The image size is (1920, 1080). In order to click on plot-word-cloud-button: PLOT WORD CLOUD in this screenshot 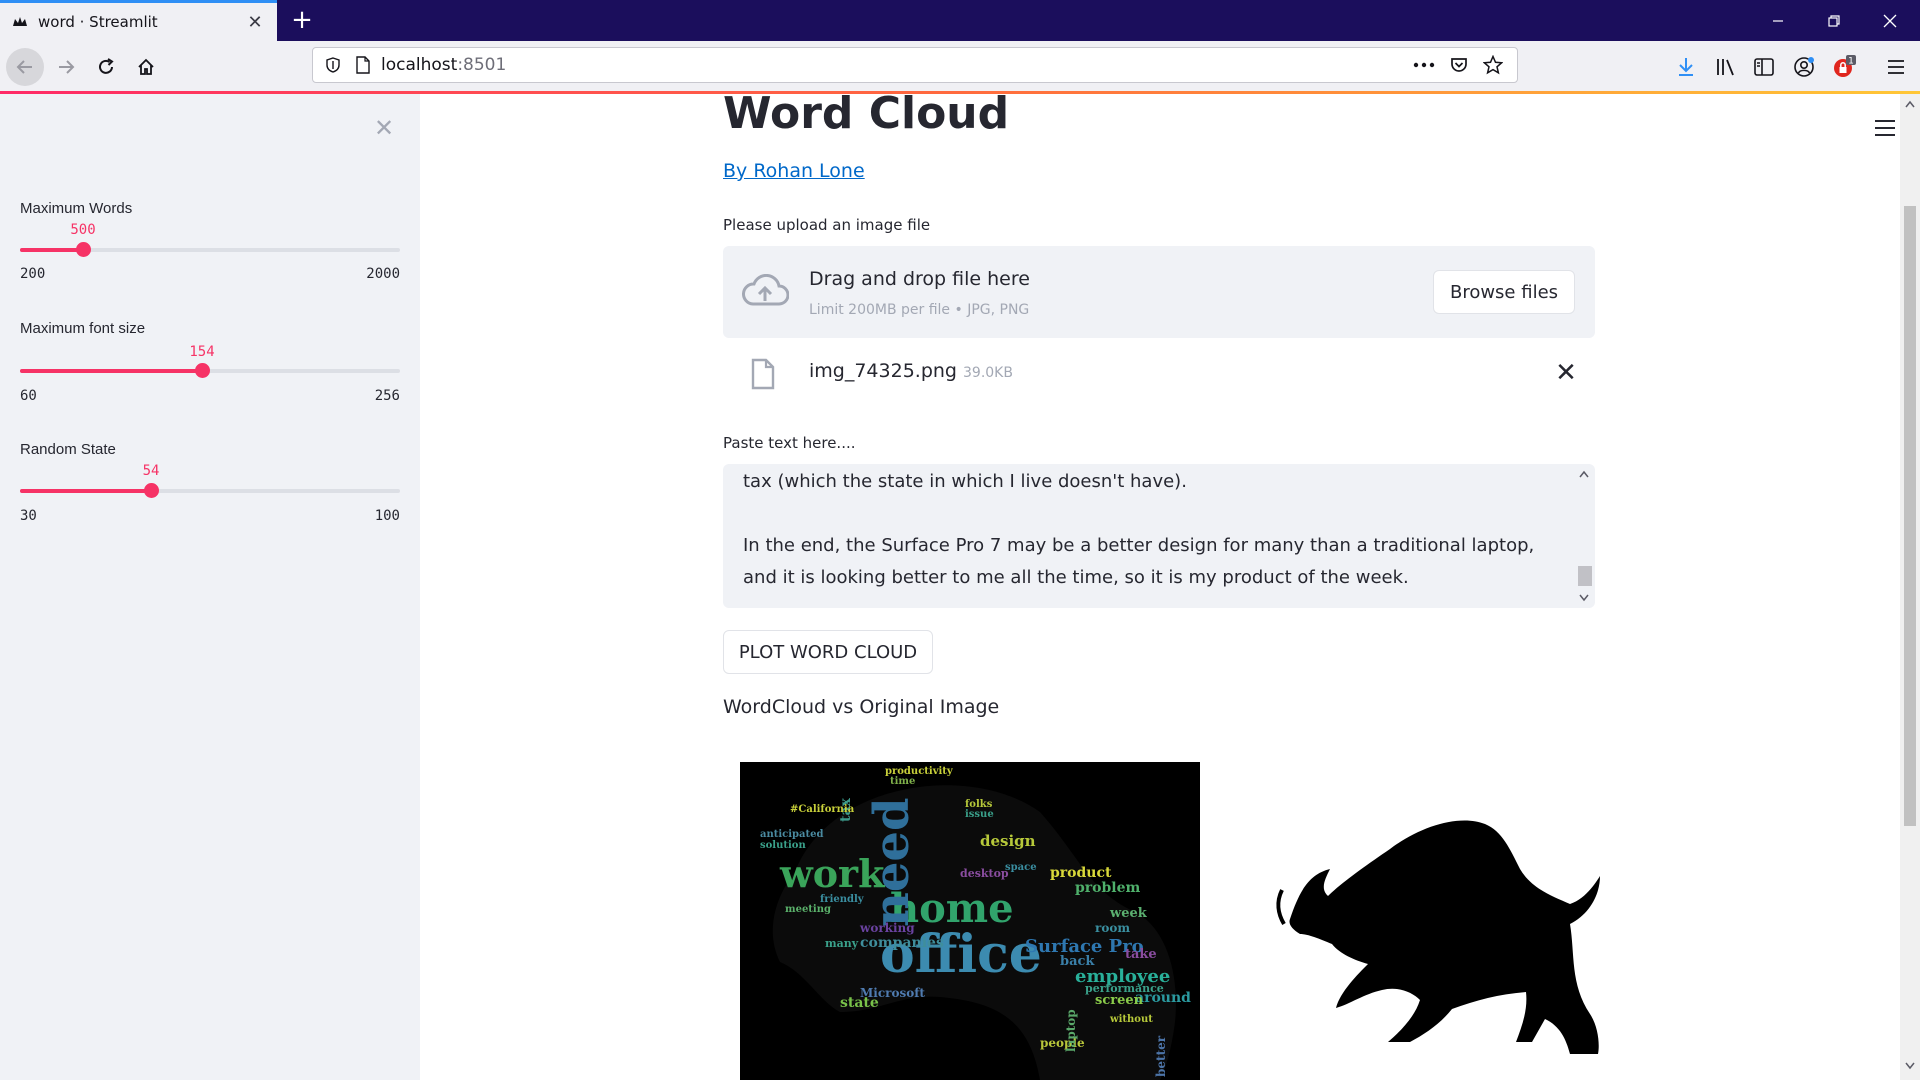, I will do `click(828, 652)`.